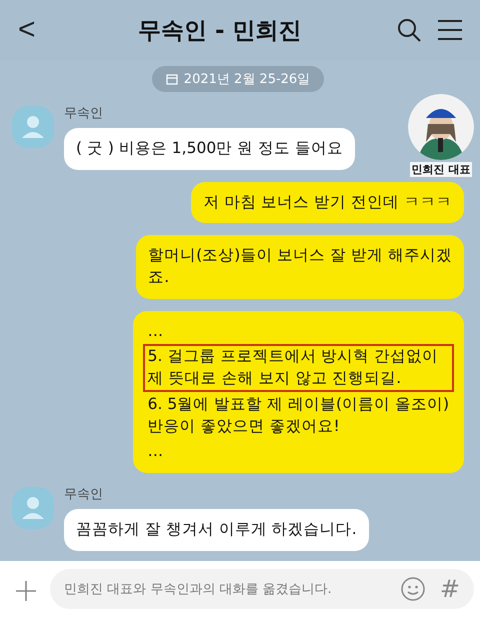  I want to click on message-input: 민희진 대표와 무속인과의 대화를 옮겼습니다. #, so click(262, 589).